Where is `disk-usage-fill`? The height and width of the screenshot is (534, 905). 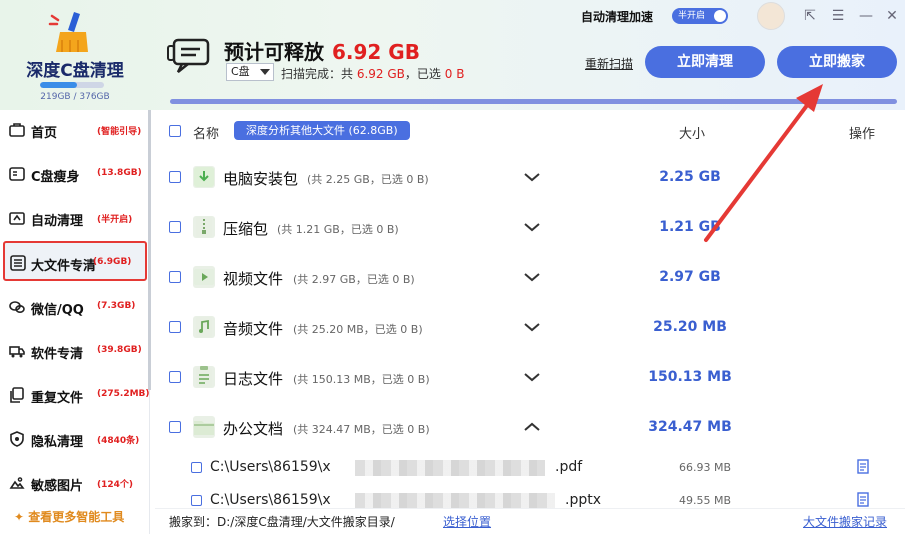
disk-usage-fill is located at coordinates (59, 85).